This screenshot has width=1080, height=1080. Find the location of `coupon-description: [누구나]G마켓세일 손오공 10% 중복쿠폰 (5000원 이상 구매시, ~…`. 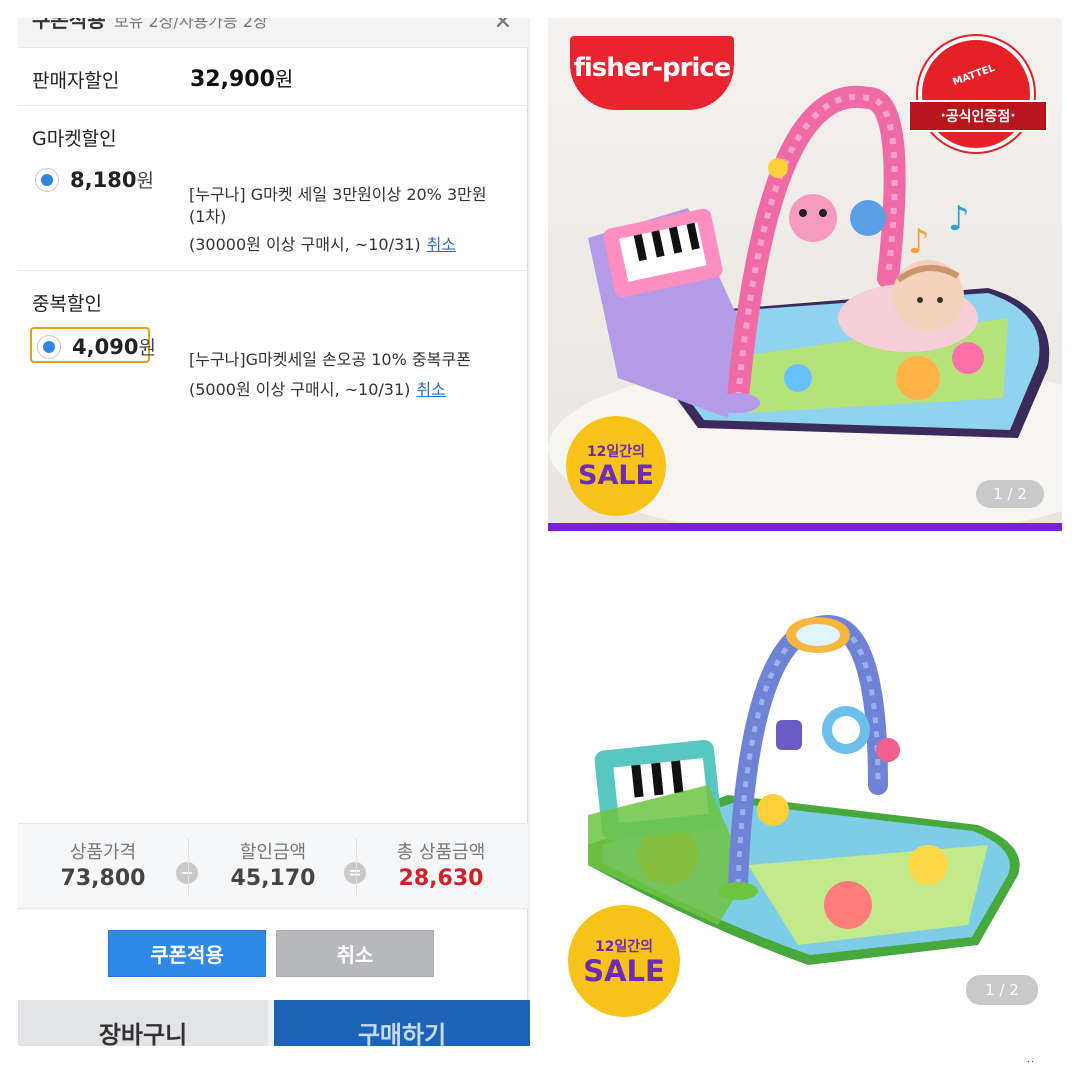

coupon-description: [누구나]G마켓세일 손오공 10% 중복쿠폰 (5000원 이상 구매시, ~… is located at coordinates (354, 375).